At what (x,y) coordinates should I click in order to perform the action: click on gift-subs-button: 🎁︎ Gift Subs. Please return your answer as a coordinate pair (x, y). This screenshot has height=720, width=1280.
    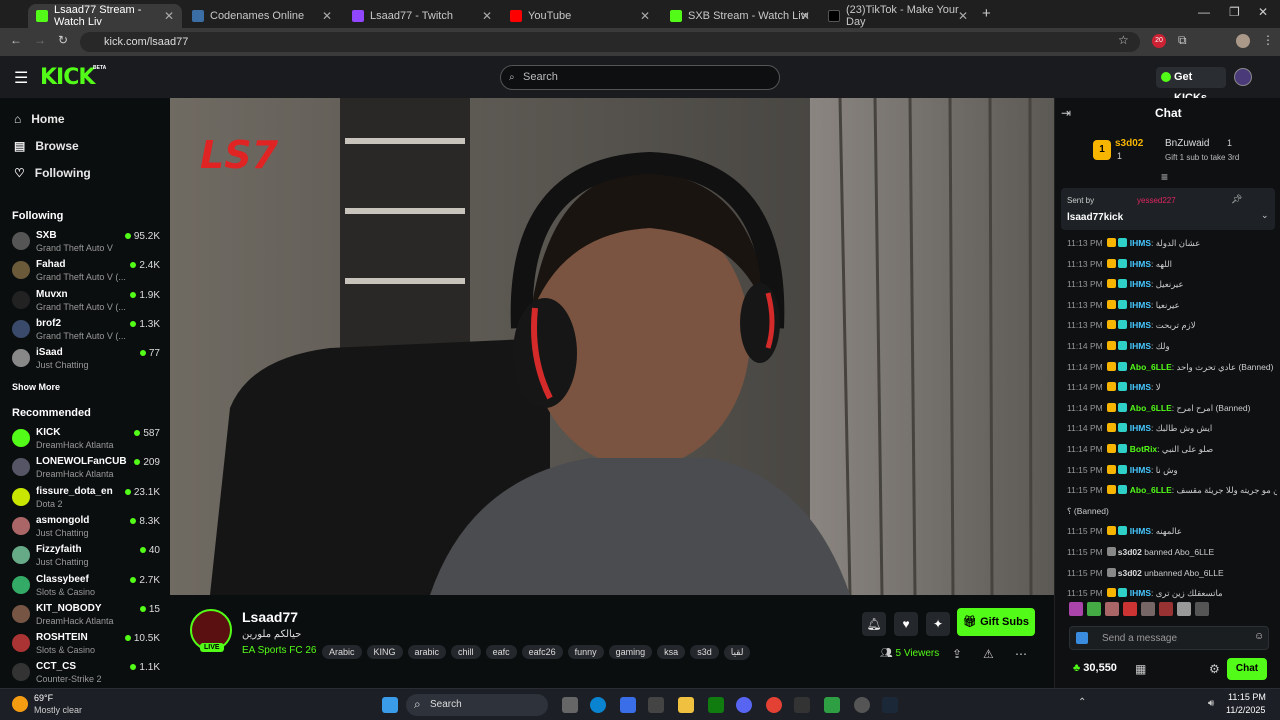
    Looking at the image, I should click on (996, 622).